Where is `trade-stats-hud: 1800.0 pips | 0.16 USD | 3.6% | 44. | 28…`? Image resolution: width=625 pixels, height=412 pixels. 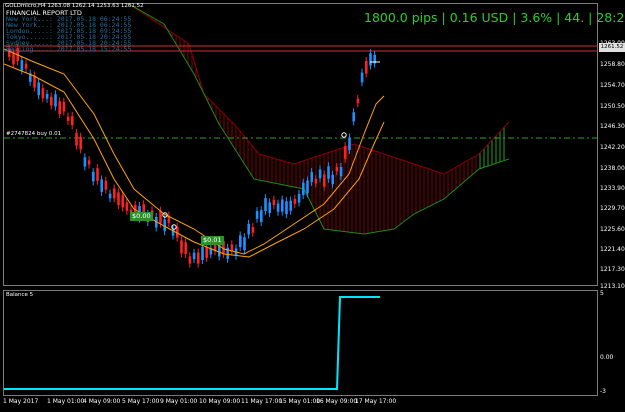 trade-stats-hud: 1800.0 pips | 0.16 USD | 3.6% | 44. | 28… is located at coordinates (494, 17).